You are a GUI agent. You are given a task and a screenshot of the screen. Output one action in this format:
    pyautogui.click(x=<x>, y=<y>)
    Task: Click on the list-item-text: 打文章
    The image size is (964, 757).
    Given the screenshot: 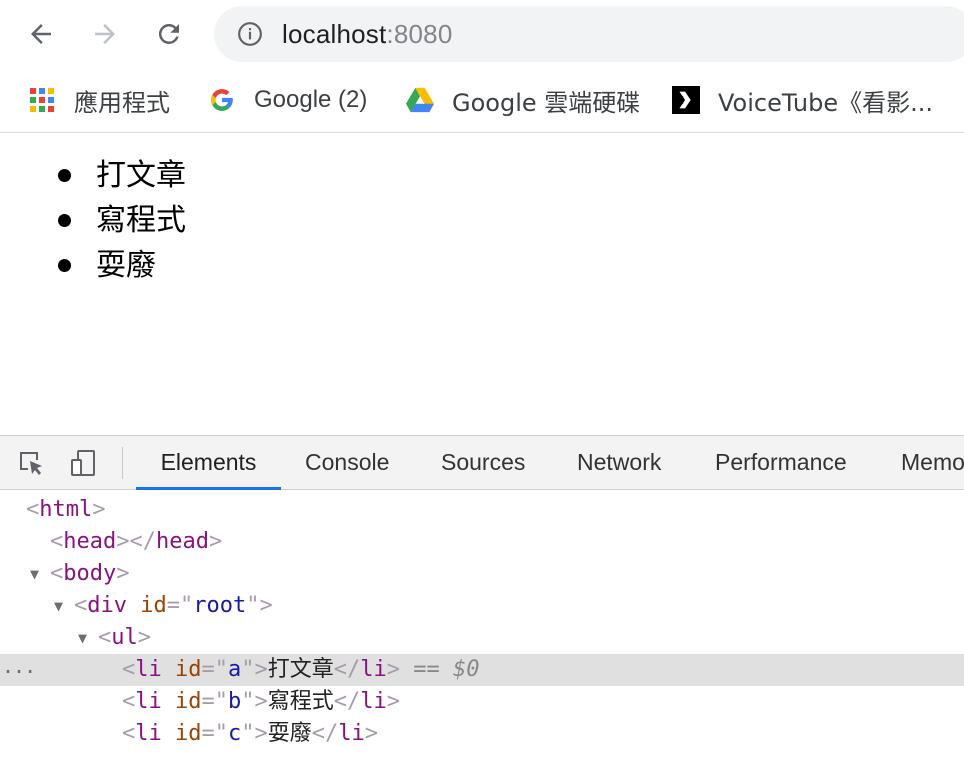 What is the action you would take?
    pyautogui.click(x=141, y=175)
    